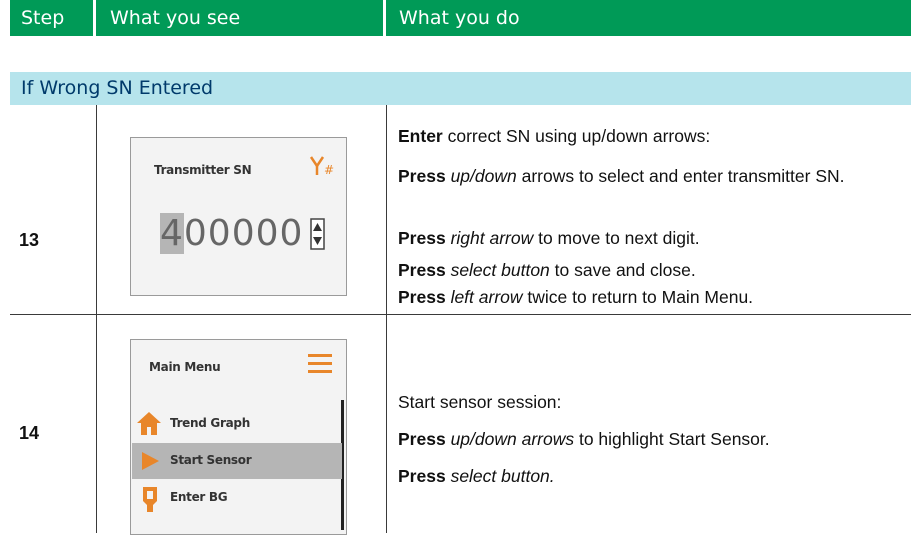 The width and height of the screenshot is (922, 535). What do you see at coordinates (549, 238) in the screenshot?
I see `instruction-line: Press right arrow to move to next digit.` at bounding box center [549, 238].